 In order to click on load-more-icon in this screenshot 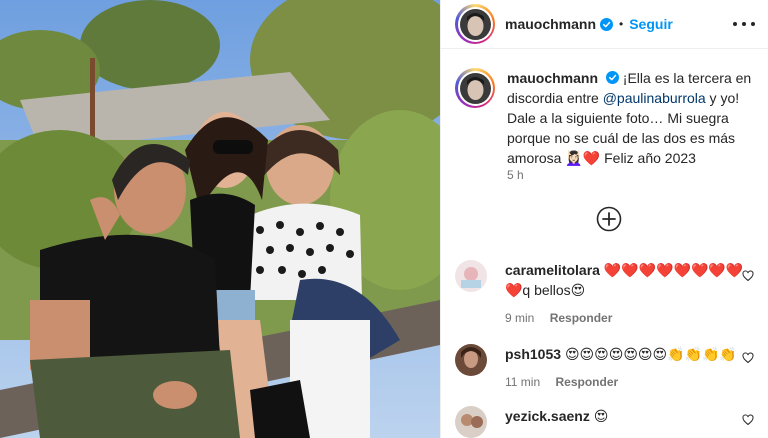, I will do `click(609, 219)`.